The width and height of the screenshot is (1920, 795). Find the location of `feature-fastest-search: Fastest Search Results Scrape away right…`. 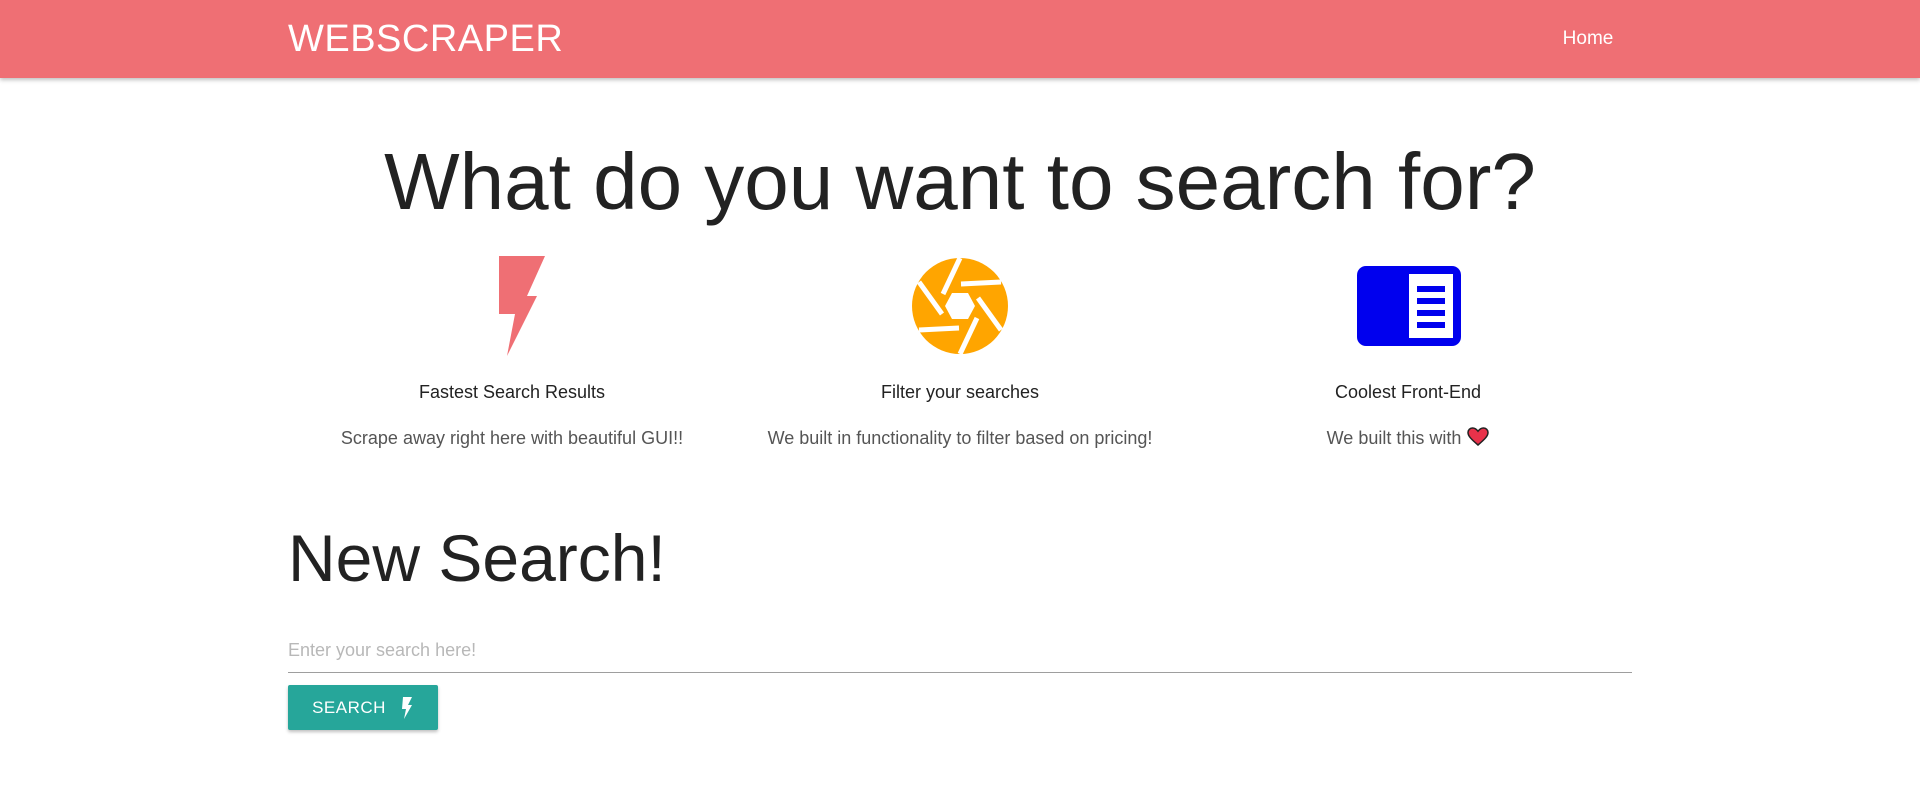

feature-fastest-search: Fastest Search Results Scrape away right… is located at coordinates (512, 352).